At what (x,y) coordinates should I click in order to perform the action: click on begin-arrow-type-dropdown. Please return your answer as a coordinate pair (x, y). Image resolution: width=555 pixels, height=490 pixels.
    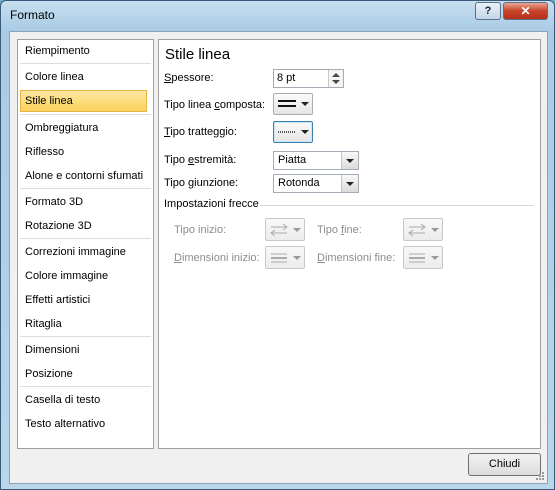
    Looking at the image, I should click on (285, 229).